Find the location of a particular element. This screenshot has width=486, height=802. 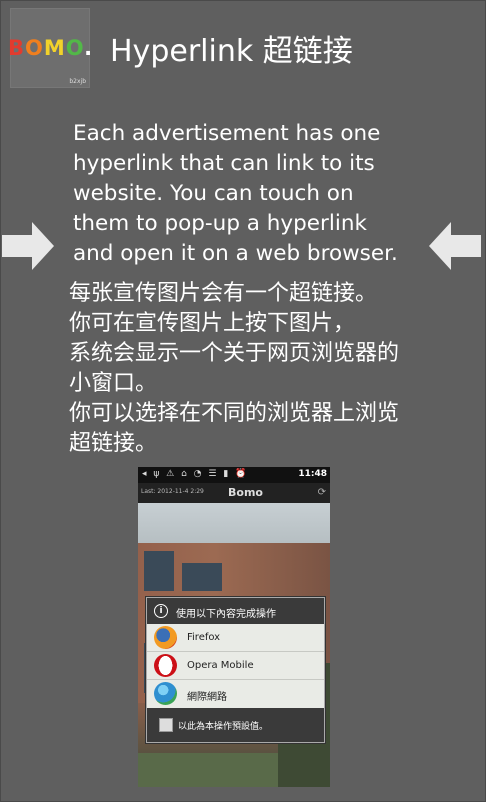

status-icons: ◂ ψ ⚠ ⌂ ◔ ☰ ▮ ⏰ is located at coordinates (195, 474).